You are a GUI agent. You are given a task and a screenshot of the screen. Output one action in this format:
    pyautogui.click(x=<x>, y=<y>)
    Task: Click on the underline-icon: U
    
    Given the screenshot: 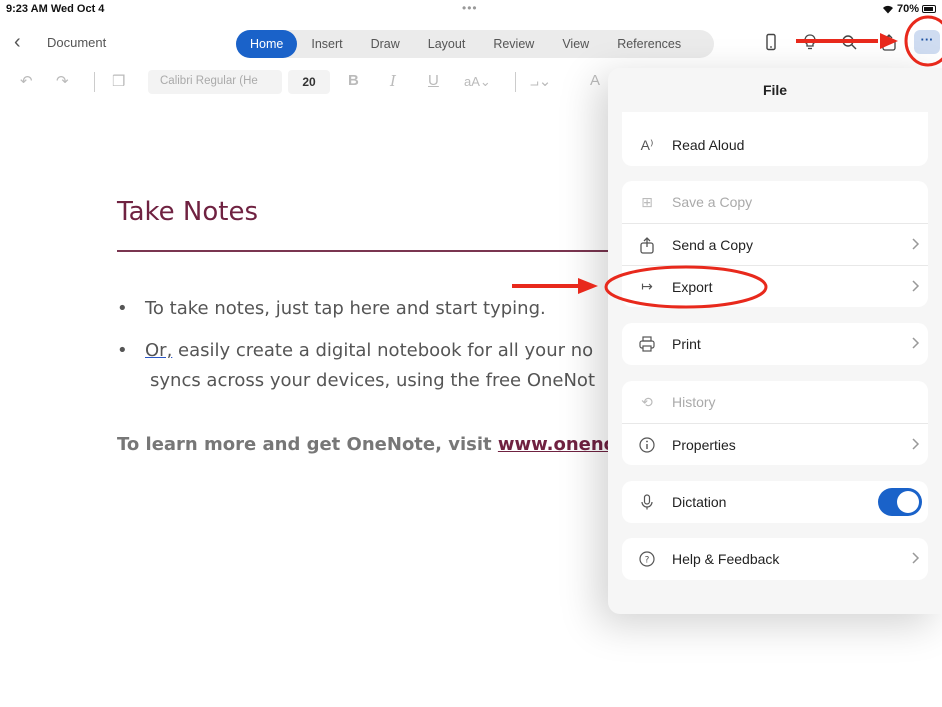 What is the action you would take?
    pyautogui.click(x=433, y=80)
    